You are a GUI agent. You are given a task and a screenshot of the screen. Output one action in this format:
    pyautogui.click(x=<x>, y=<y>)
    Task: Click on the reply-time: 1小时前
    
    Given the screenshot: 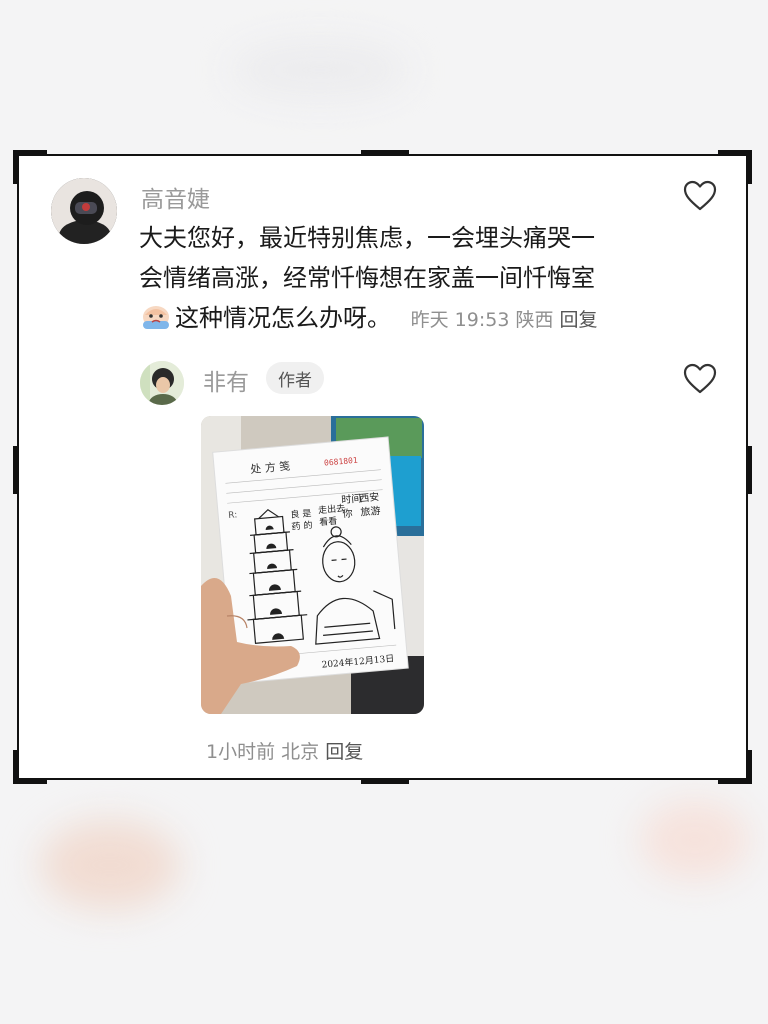 What is the action you would take?
    pyautogui.click(x=241, y=752)
    